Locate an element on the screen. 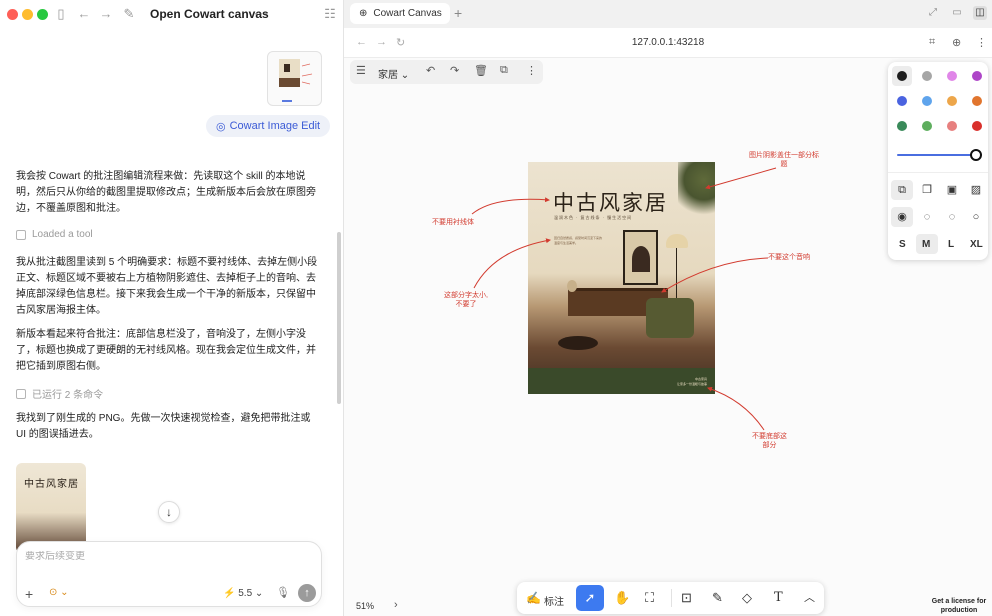 The height and width of the screenshot is (616, 992). sidebar-toggle-icon: ▯ is located at coordinates (61, 14).